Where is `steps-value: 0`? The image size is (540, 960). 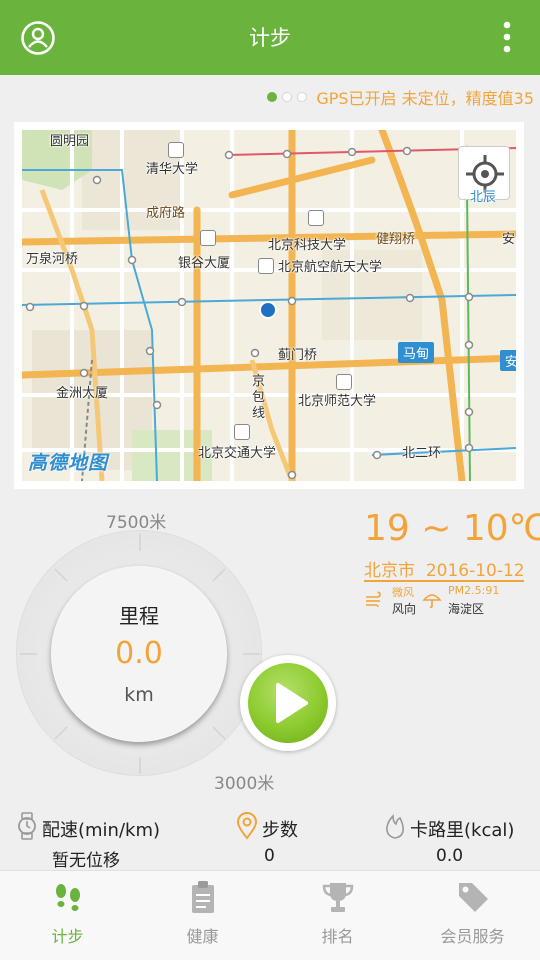 steps-value: 0 is located at coordinates (269, 856).